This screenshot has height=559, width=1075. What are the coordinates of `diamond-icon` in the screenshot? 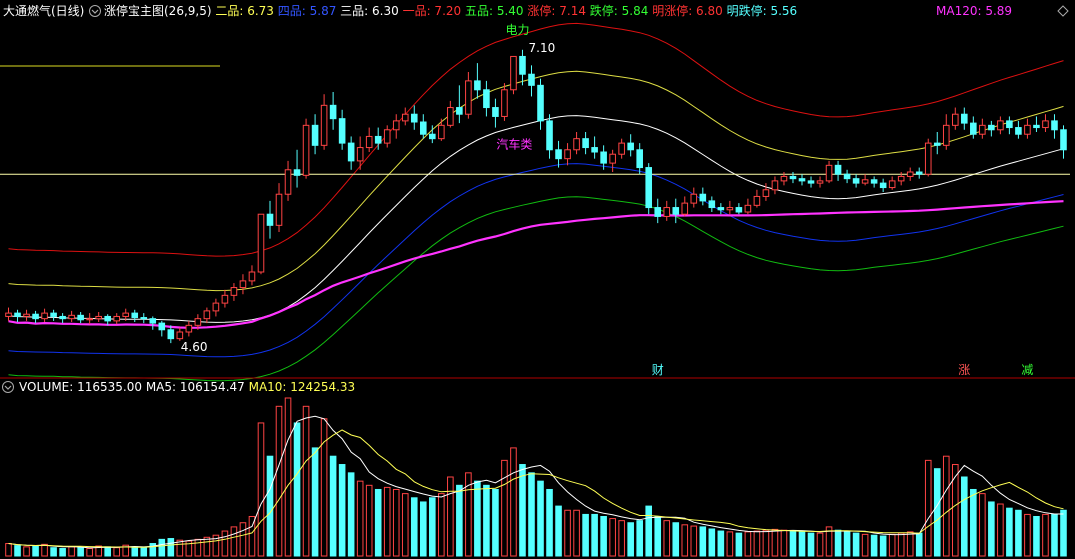 It's located at (1063, 11).